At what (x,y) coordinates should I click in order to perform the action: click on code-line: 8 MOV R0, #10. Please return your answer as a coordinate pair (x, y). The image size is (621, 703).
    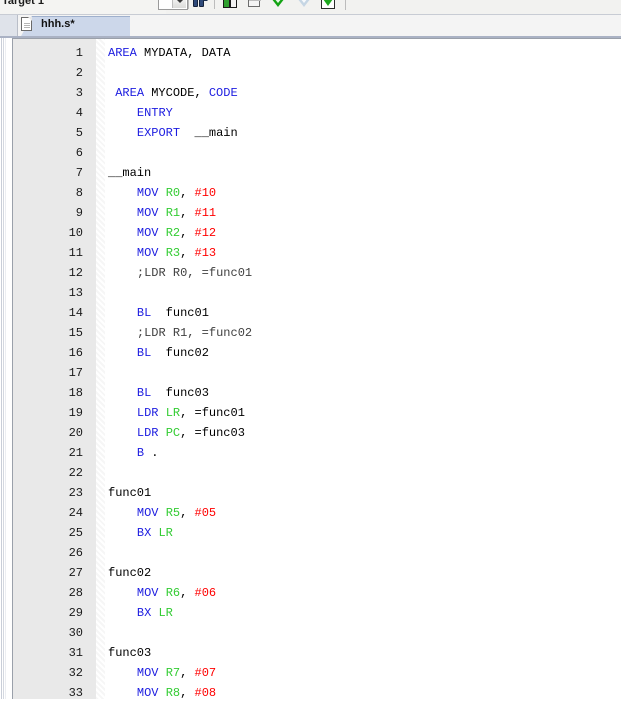
    Looking at the image, I should click on (310, 193).